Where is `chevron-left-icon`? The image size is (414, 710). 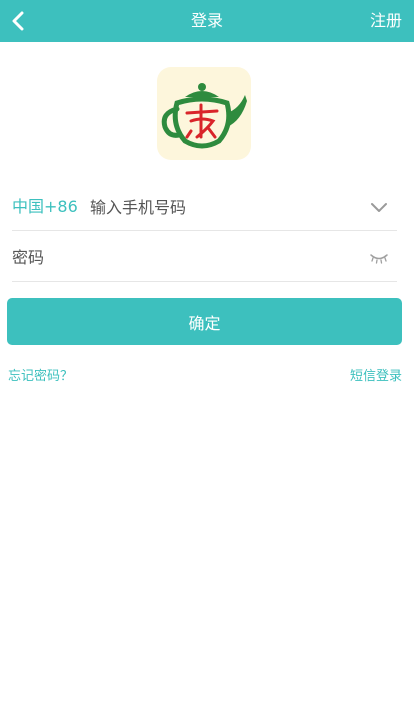 chevron-left-icon is located at coordinates (18, 21).